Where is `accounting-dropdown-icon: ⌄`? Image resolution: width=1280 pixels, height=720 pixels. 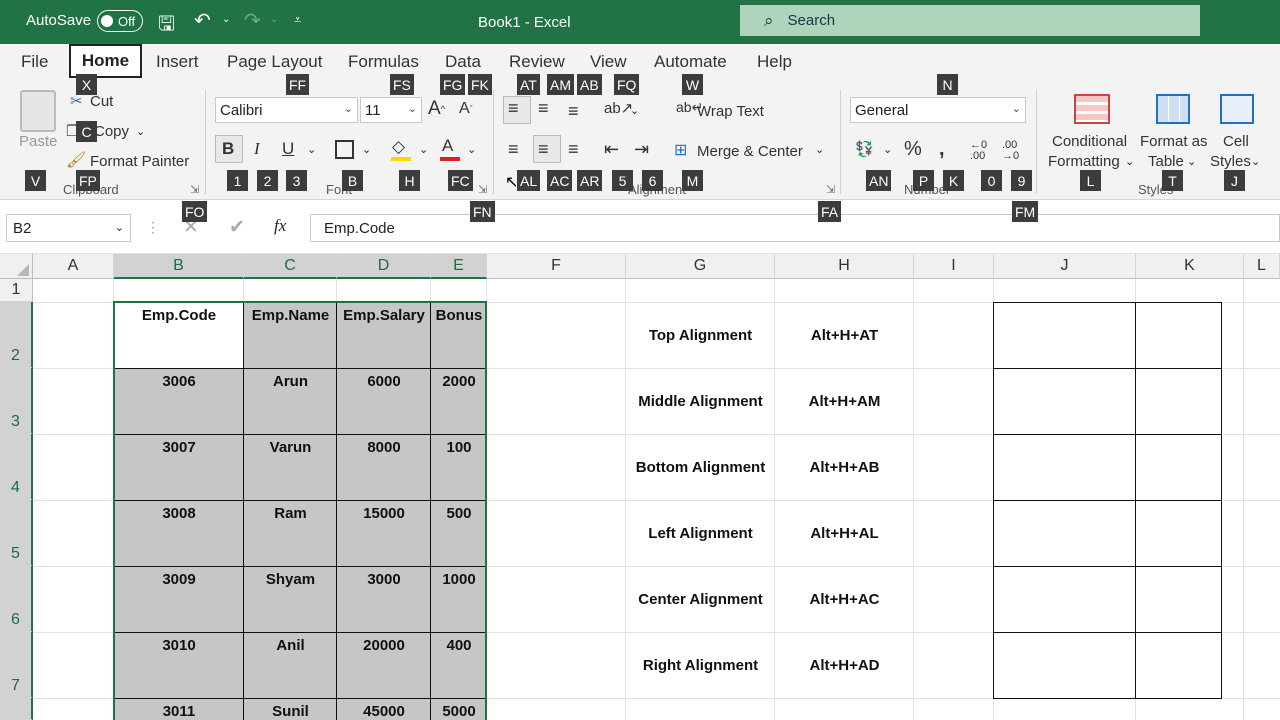
accounting-dropdown-icon: ⌄ is located at coordinates (887, 149).